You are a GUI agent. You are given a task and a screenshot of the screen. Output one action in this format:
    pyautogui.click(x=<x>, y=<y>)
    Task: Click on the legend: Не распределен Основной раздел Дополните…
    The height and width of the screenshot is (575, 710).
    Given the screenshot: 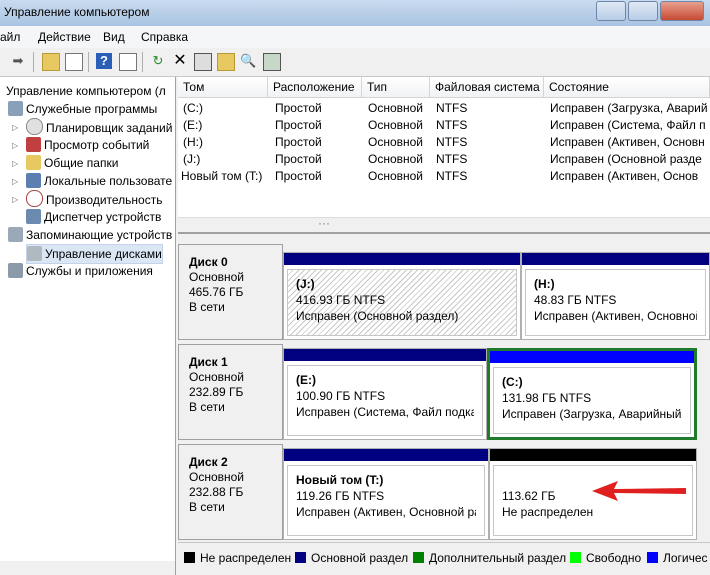 What is the action you would take?
    pyautogui.click(x=444, y=558)
    